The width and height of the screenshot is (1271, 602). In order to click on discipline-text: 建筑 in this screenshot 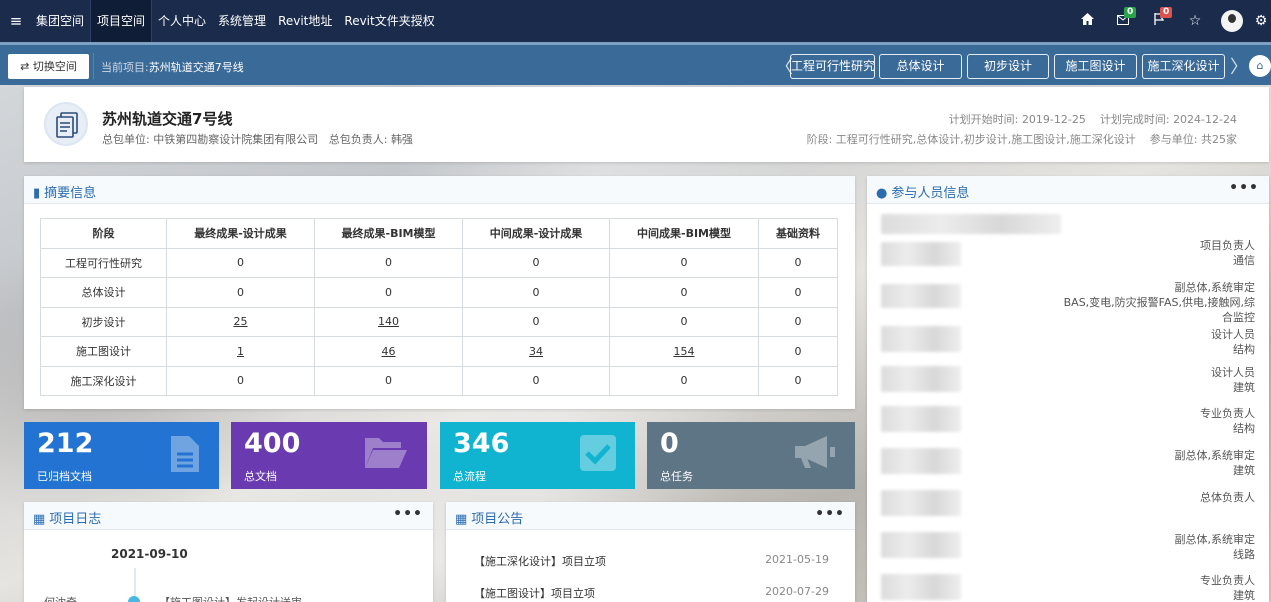, I will do `click(1244, 470)`.